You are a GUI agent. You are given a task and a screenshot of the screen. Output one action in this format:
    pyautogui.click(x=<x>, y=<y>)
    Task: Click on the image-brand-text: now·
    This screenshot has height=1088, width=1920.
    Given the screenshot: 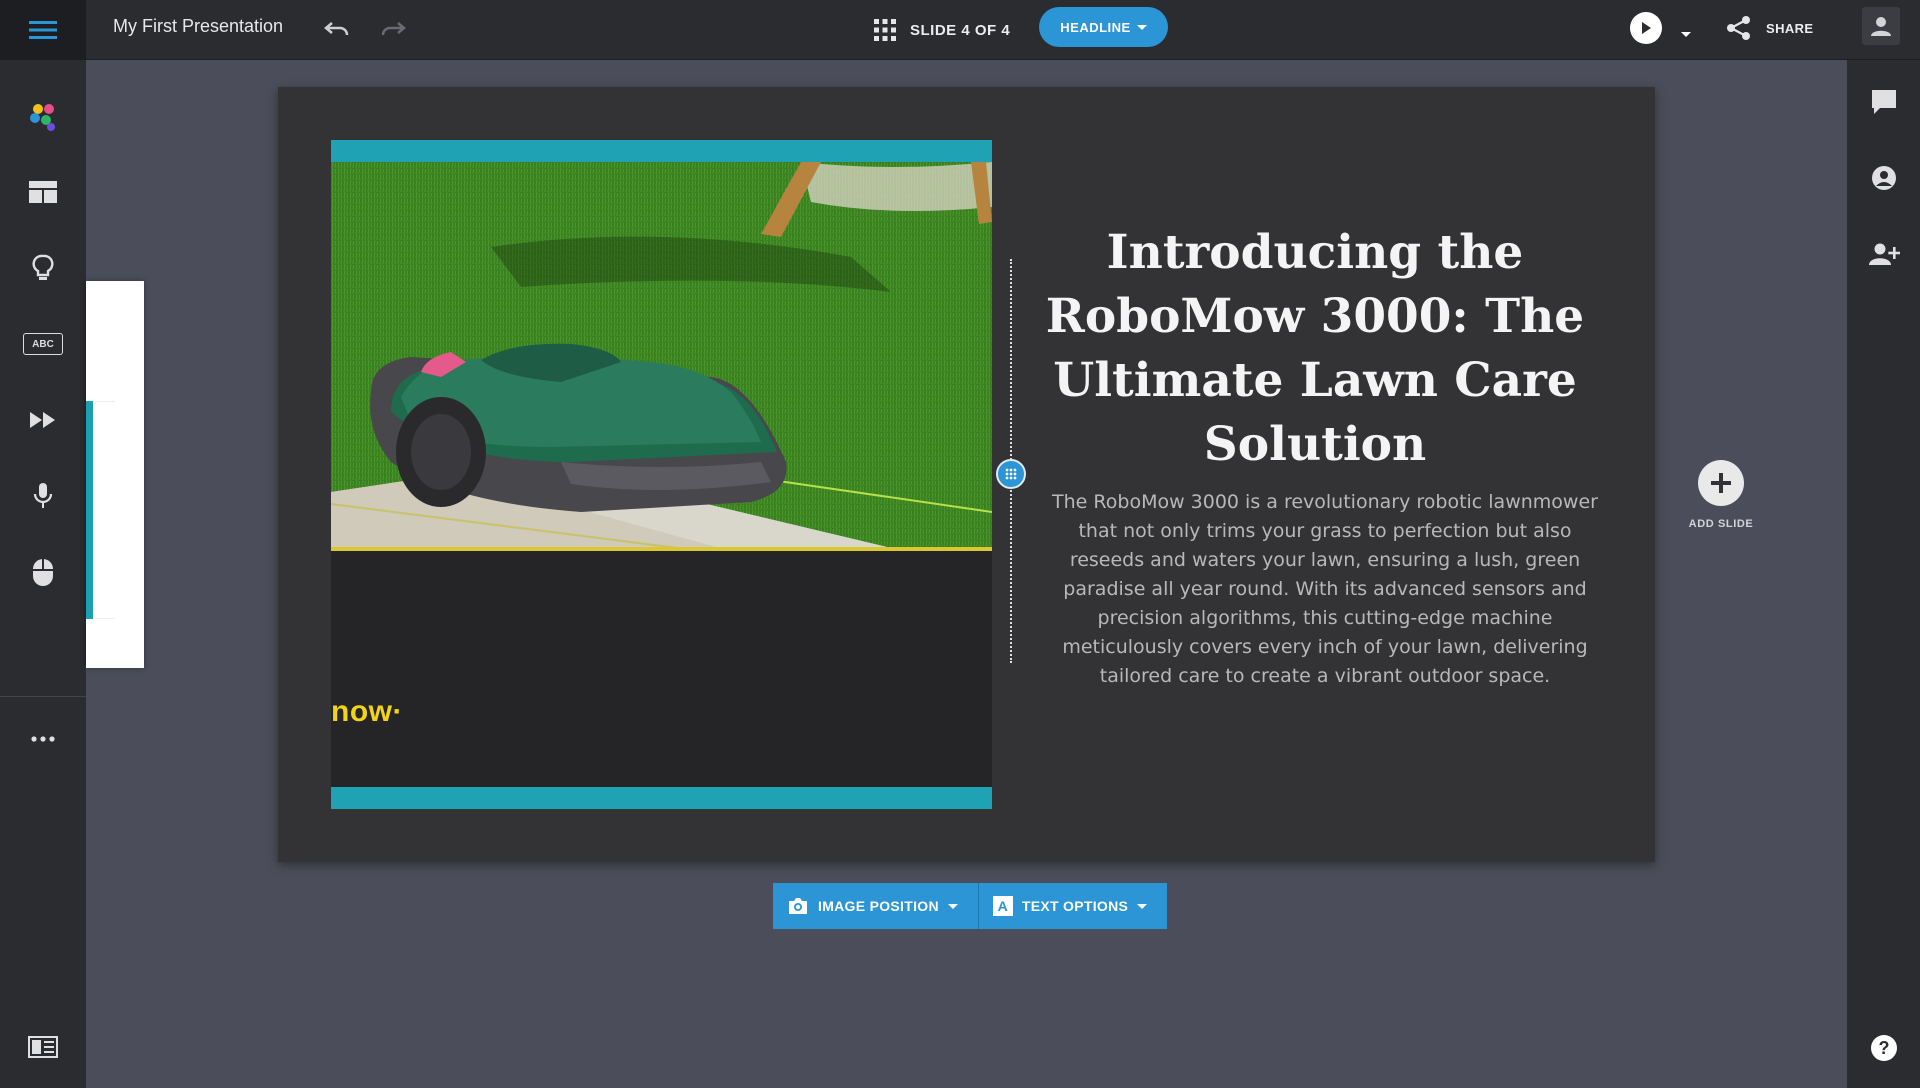 What is the action you would take?
    pyautogui.click(x=367, y=711)
    